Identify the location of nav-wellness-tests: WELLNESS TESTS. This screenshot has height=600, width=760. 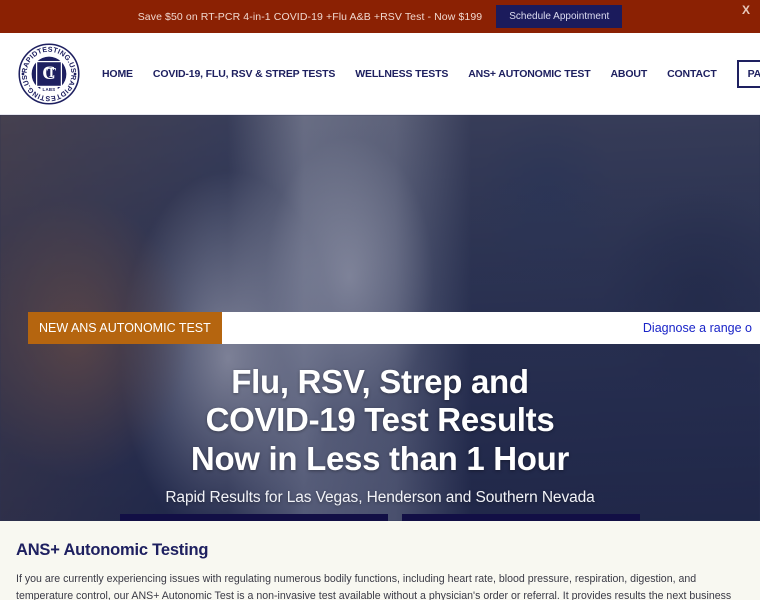
(401, 74).